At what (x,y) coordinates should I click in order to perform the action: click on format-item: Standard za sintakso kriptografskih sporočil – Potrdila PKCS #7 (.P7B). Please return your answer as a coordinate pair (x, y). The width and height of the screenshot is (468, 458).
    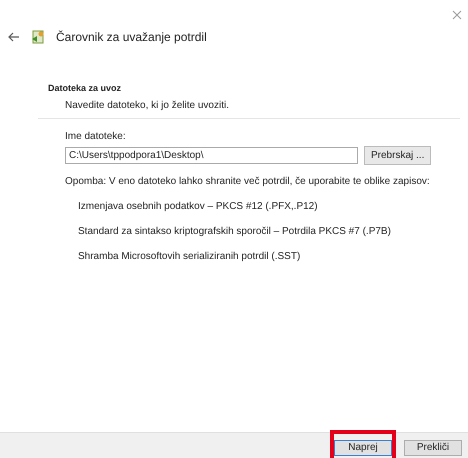
    Looking at the image, I should click on (234, 231).